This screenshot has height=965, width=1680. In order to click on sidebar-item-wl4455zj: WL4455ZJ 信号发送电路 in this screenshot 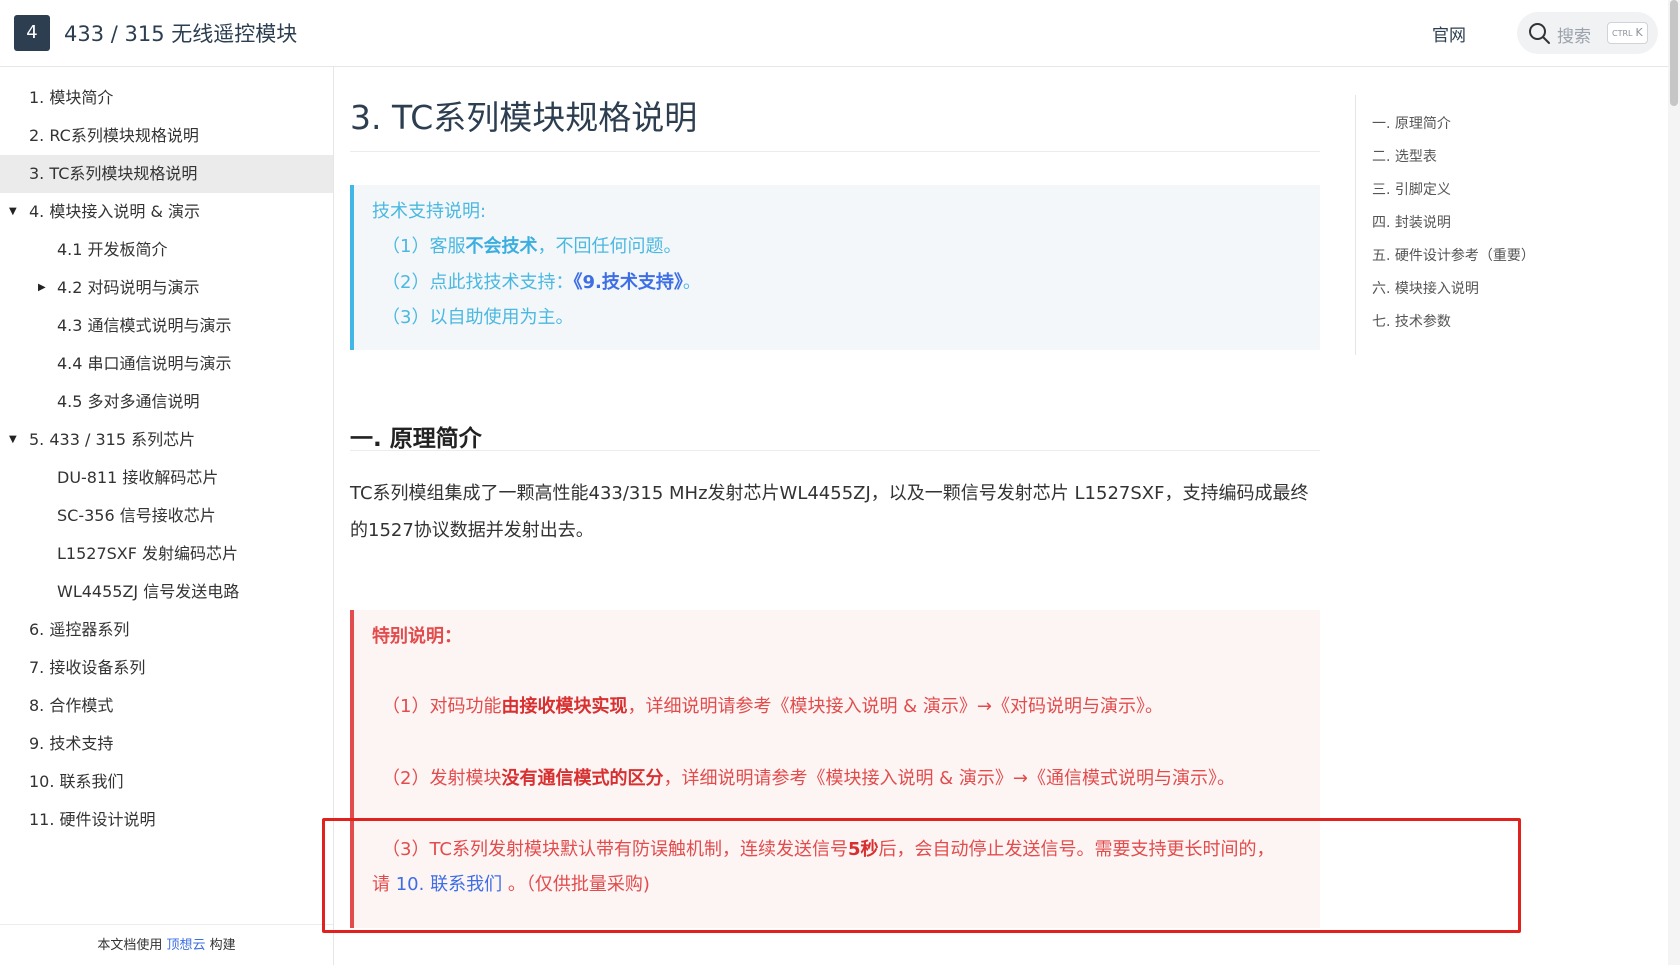, I will do `click(166, 592)`.